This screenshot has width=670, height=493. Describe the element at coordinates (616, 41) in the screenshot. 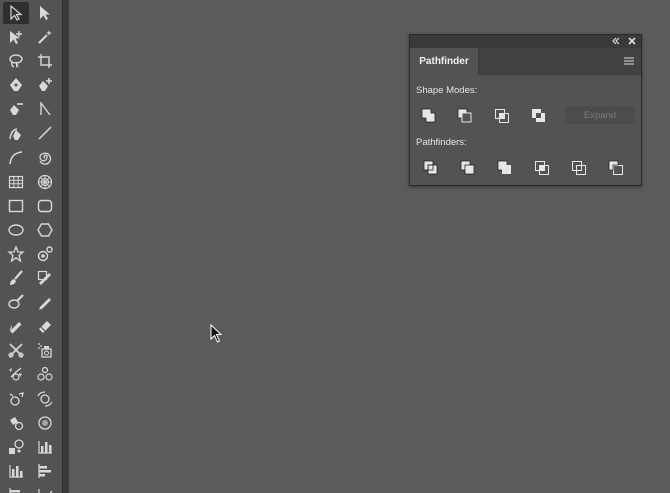

I see `collapse-panel-icon` at that location.